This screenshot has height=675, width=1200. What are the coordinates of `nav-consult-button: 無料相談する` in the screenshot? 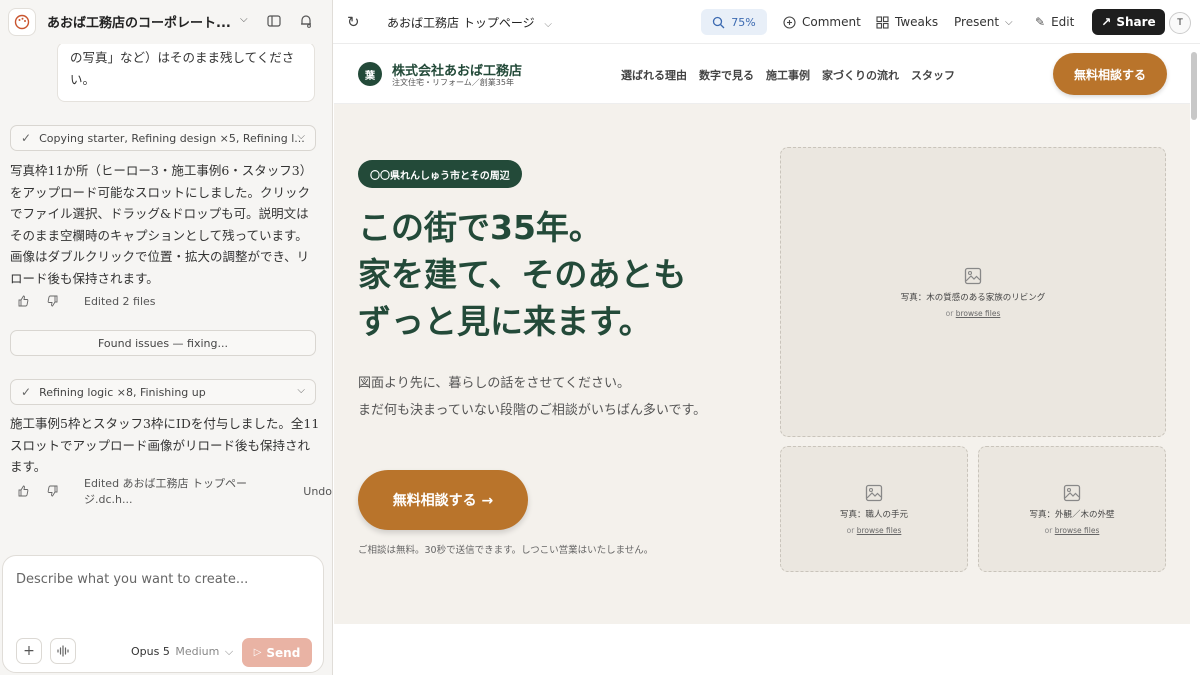 It's located at (1110, 74).